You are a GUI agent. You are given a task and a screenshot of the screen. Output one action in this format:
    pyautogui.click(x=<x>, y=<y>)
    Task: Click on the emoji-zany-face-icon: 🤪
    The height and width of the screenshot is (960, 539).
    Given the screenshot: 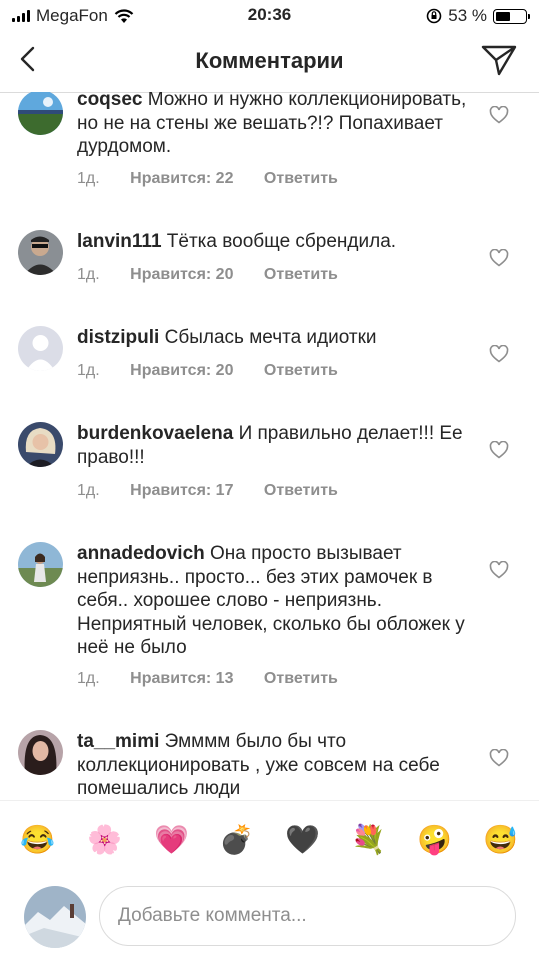 What is the action you would take?
    pyautogui.click(x=434, y=840)
    